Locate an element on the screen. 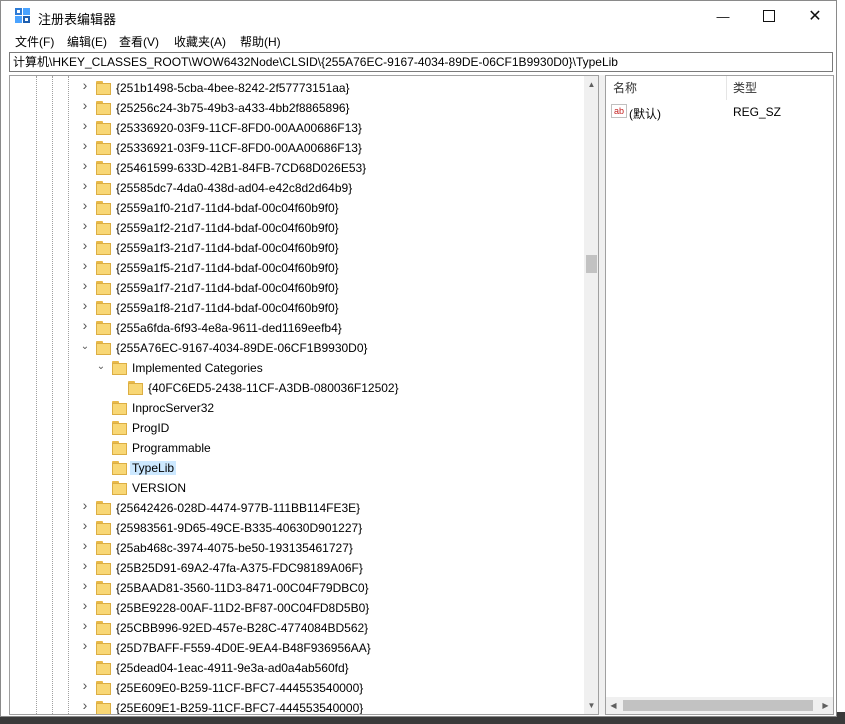 This screenshot has width=845, height=724. tree-node: › {2559a1f8-21d7-11d4-bdaf-00c04f60b9f0} is located at coordinates (297, 308).